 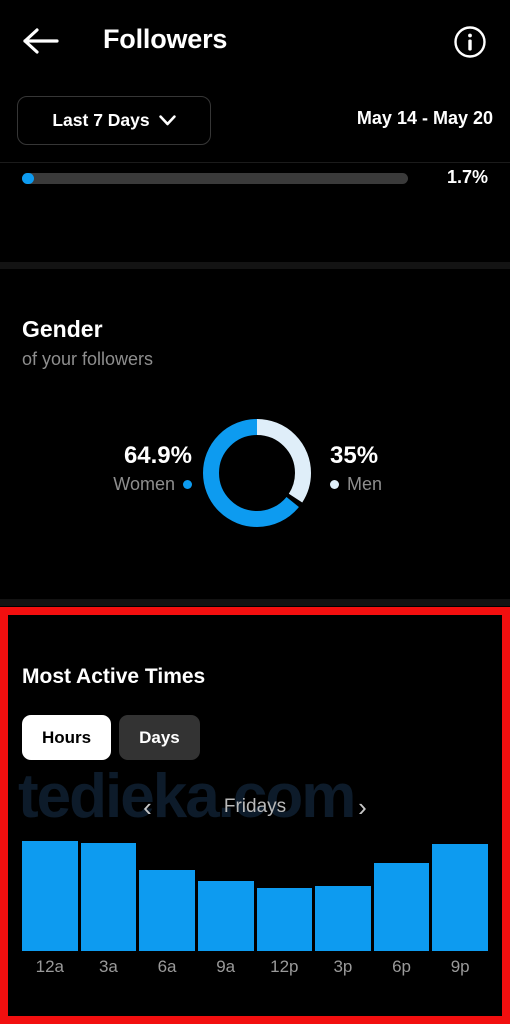 What do you see at coordinates (255, 896) in the screenshot?
I see `active-times-bar-chart` at bounding box center [255, 896].